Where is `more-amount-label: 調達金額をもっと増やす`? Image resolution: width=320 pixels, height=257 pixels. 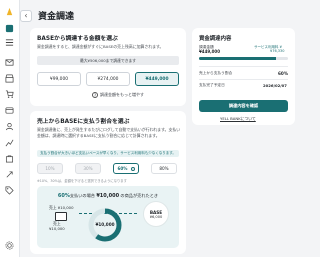 more-amount-label: 調達金額をもっと増やす is located at coordinates (122, 94).